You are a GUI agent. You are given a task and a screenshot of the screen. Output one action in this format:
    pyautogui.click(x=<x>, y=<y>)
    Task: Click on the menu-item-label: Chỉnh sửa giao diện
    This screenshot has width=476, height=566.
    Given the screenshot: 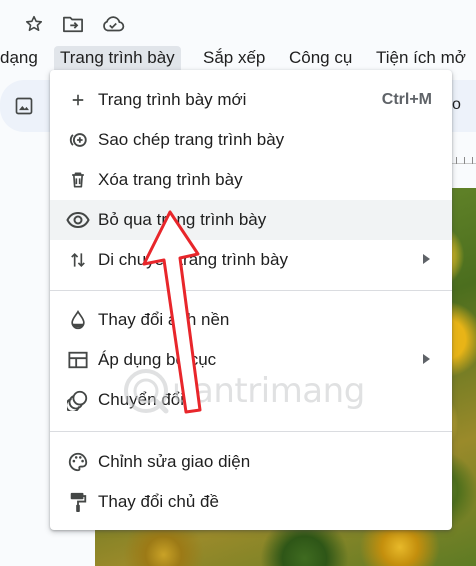 What is the action you would take?
    pyautogui.click(x=174, y=461)
    